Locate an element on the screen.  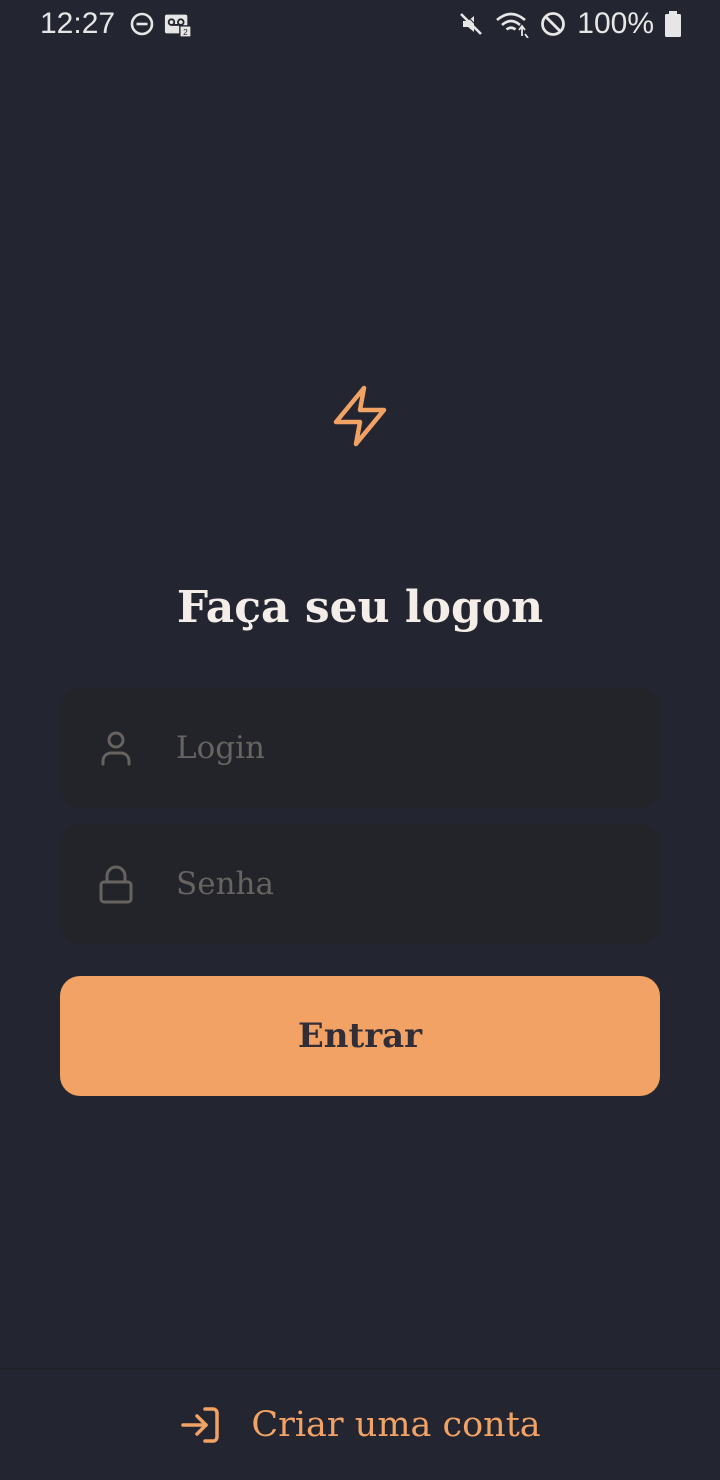
lightning-icon is located at coordinates (360, 416).